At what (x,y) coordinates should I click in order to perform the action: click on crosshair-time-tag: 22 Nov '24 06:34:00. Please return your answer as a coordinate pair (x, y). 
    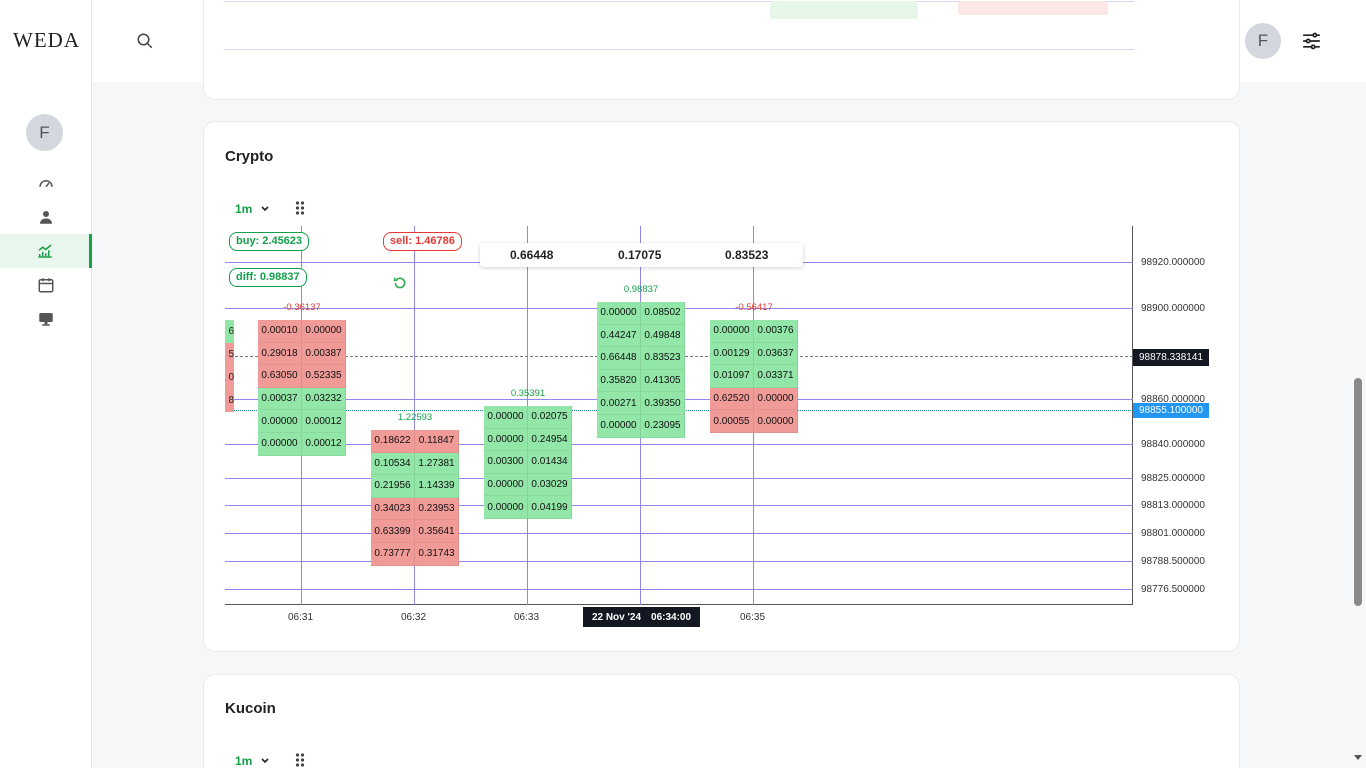
    Looking at the image, I should click on (641, 617).